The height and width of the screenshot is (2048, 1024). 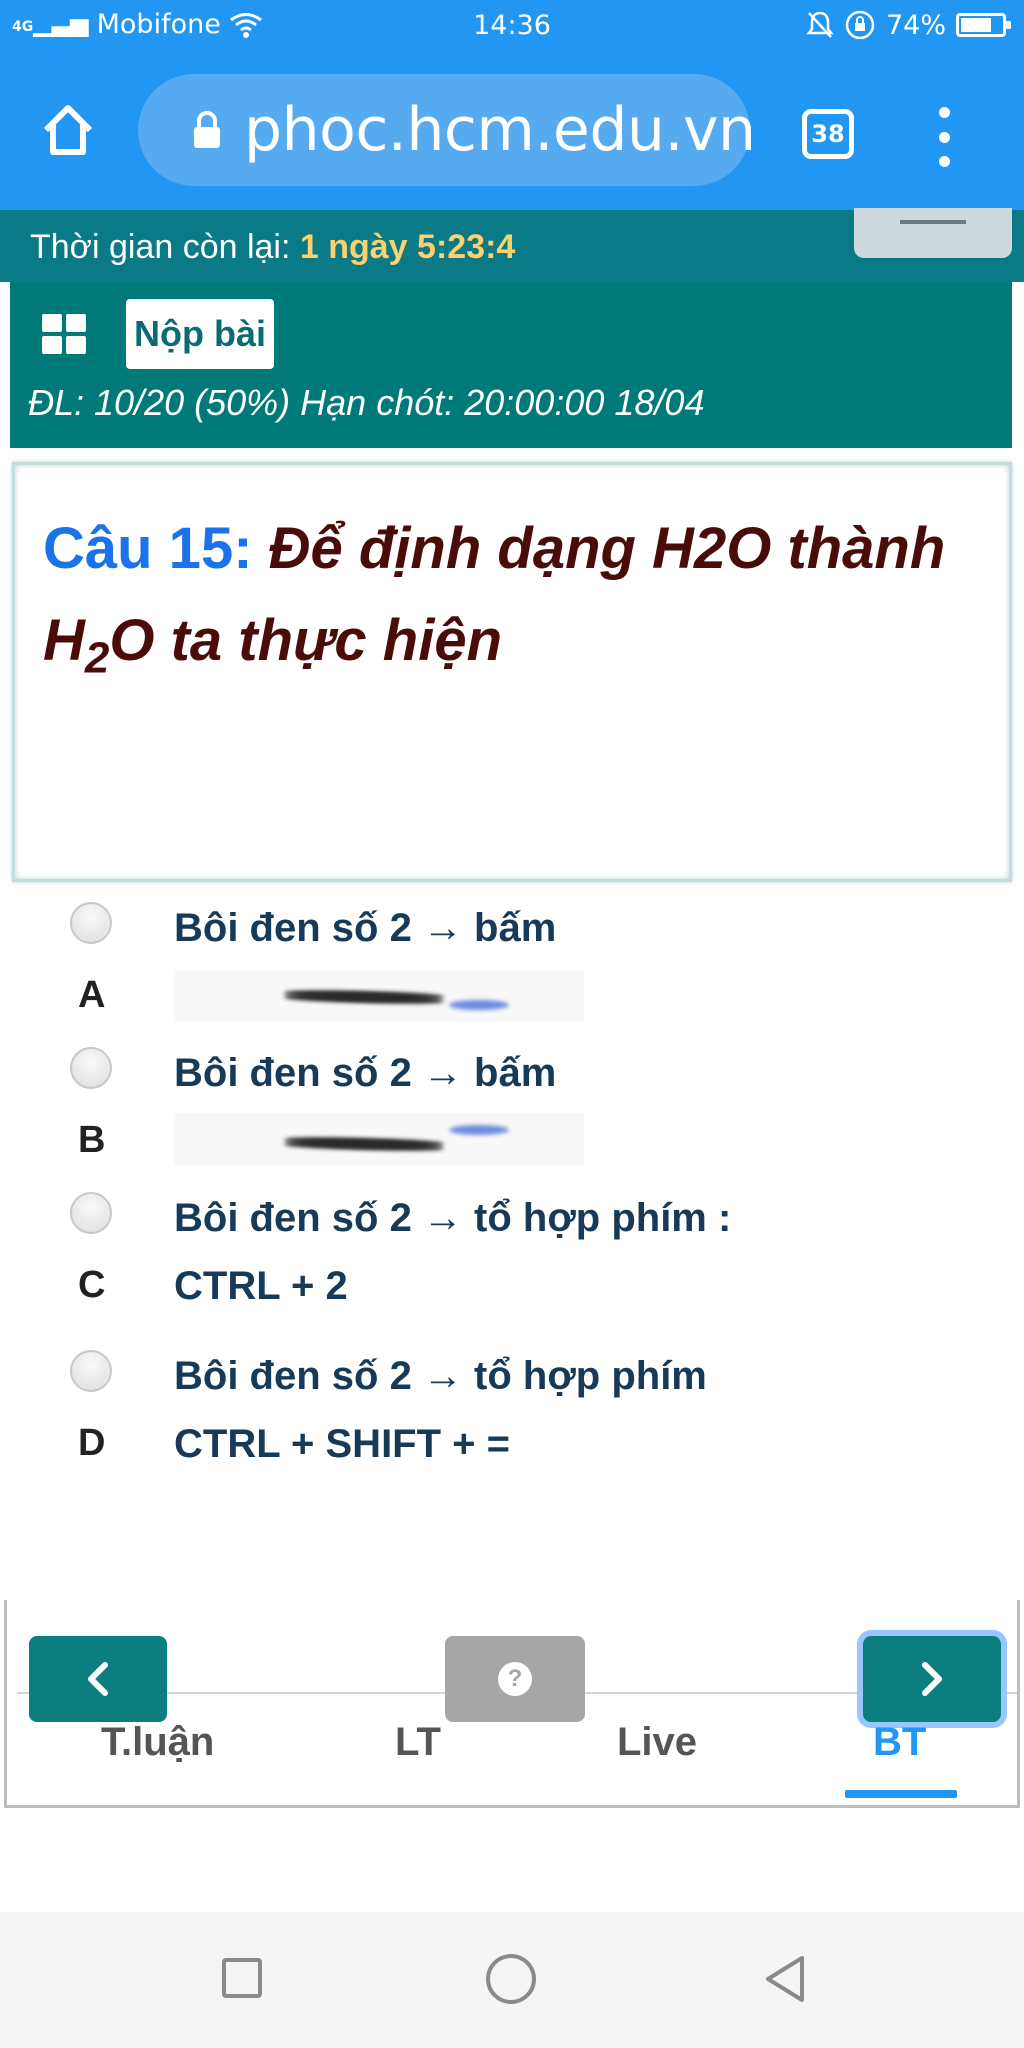 I want to click on tab-tluan: T.luận, so click(x=157, y=1742).